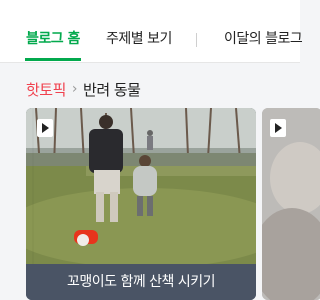 The width and height of the screenshot is (320, 300). What do you see at coordinates (46, 89) in the screenshot?
I see `breadcrumb-hot-topic: 핫토픽` at bounding box center [46, 89].